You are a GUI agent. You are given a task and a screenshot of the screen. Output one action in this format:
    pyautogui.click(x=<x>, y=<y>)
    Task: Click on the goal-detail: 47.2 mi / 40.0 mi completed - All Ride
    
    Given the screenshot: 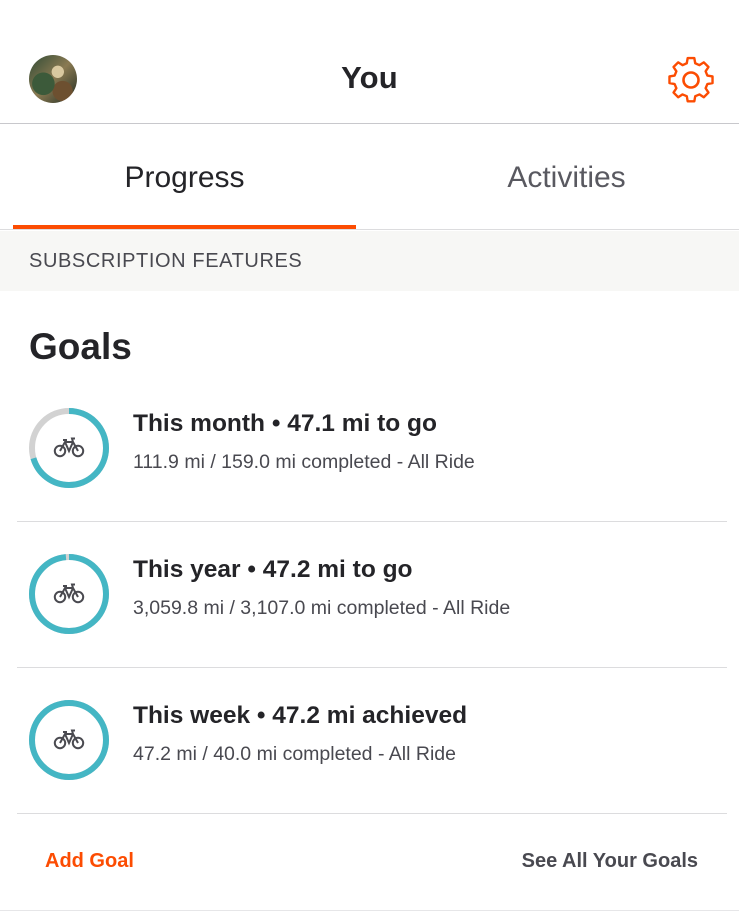 What is the action you would take?
    pyautogui.click(x=294, y=754)
    